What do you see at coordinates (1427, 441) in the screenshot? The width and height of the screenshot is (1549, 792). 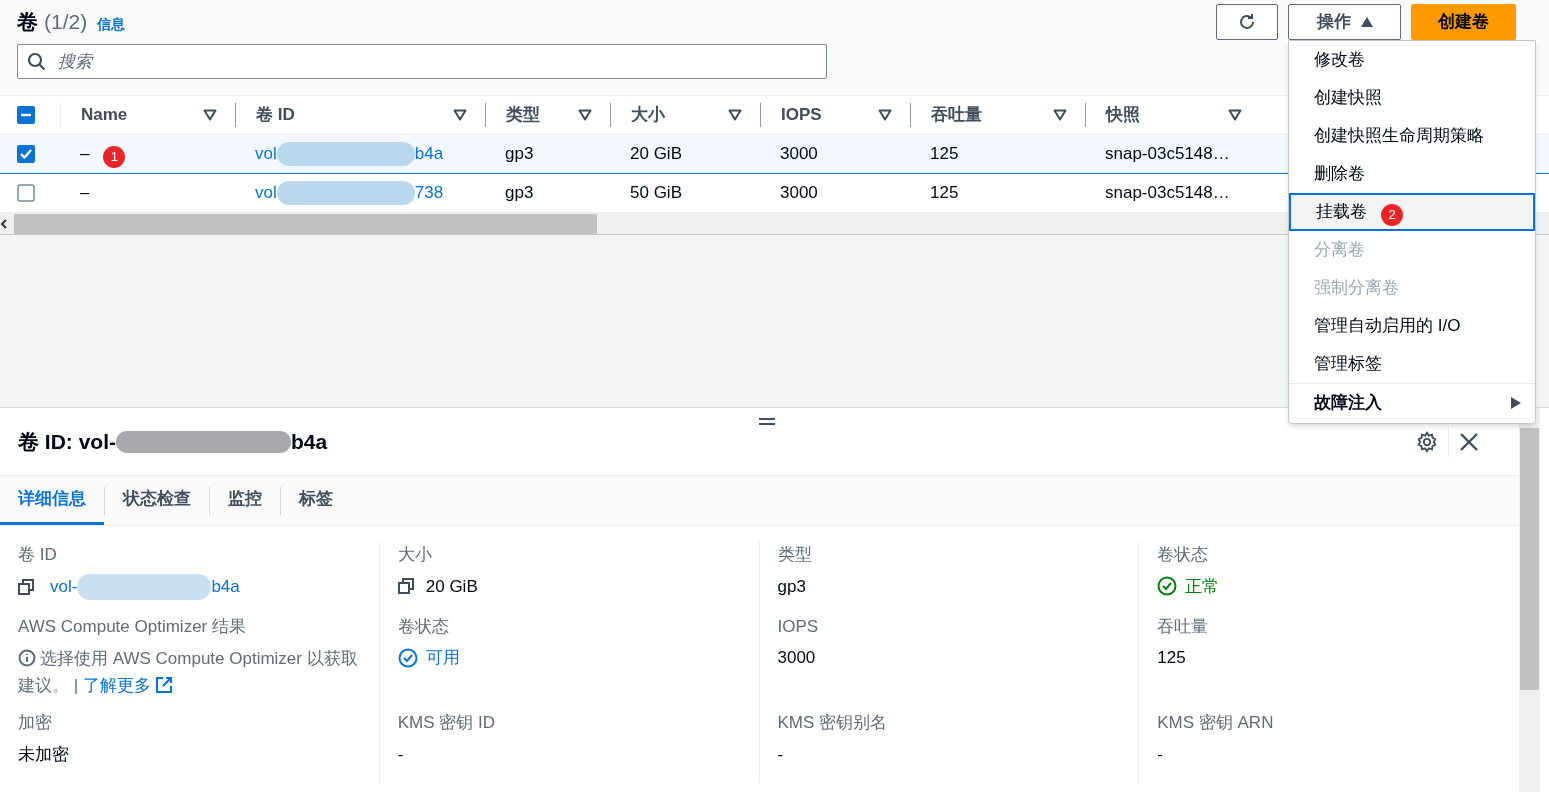 I see `settings-icon` at bounding box center [1427, 441].